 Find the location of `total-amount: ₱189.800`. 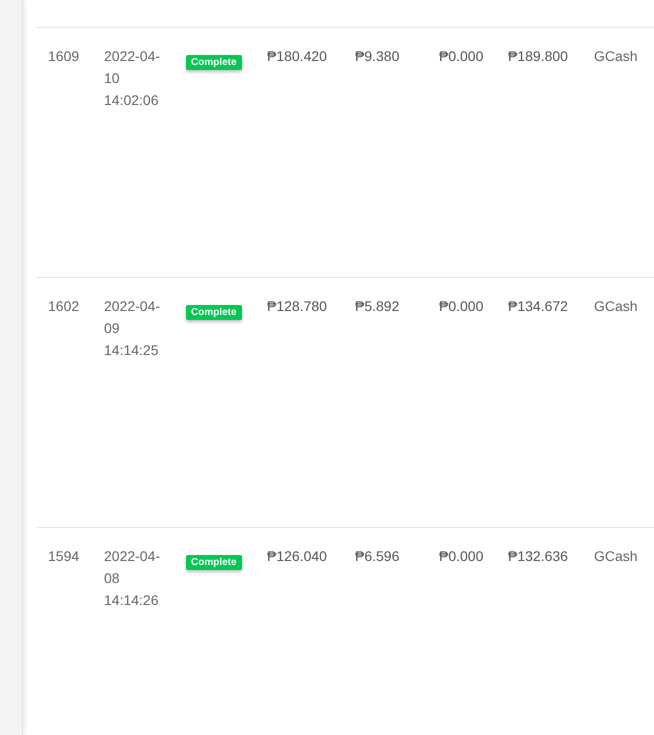

total-amount: ₱189.800 is located at coordinates (538, 56).